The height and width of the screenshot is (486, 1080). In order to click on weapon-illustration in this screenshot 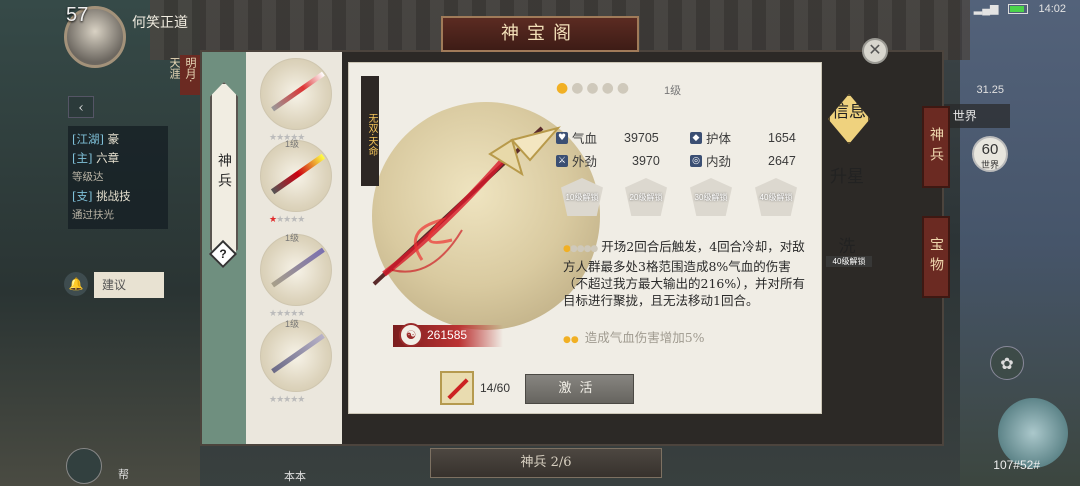, I will do `click(466, 206)`.